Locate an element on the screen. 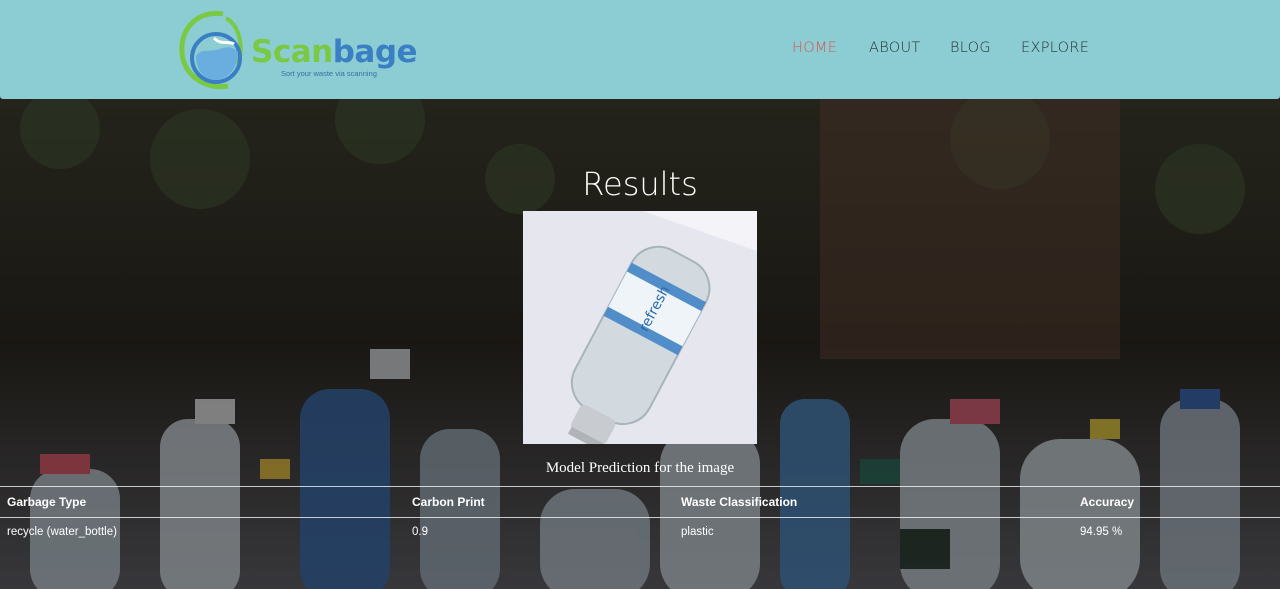 This screenshot has width=1280, height=589. header-waste-classification: Waste Classification is located at coordinates (739, 502).